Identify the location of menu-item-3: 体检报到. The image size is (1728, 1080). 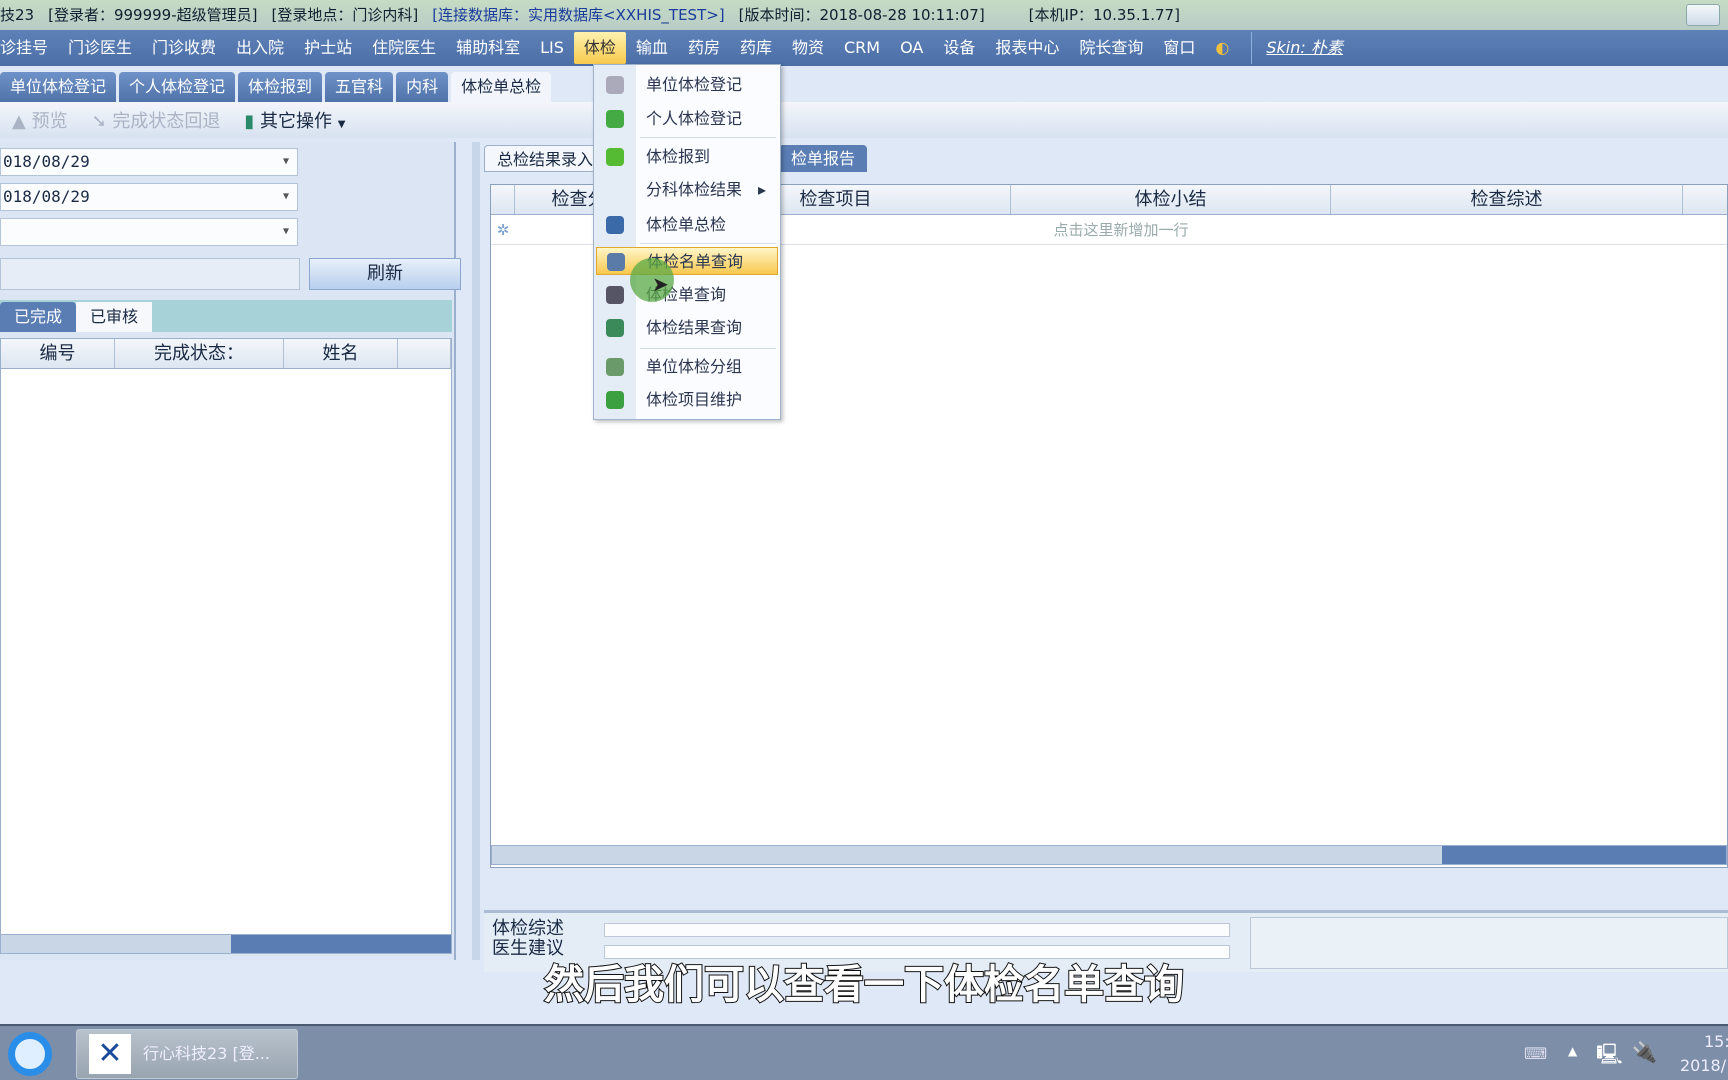
(687, 157).